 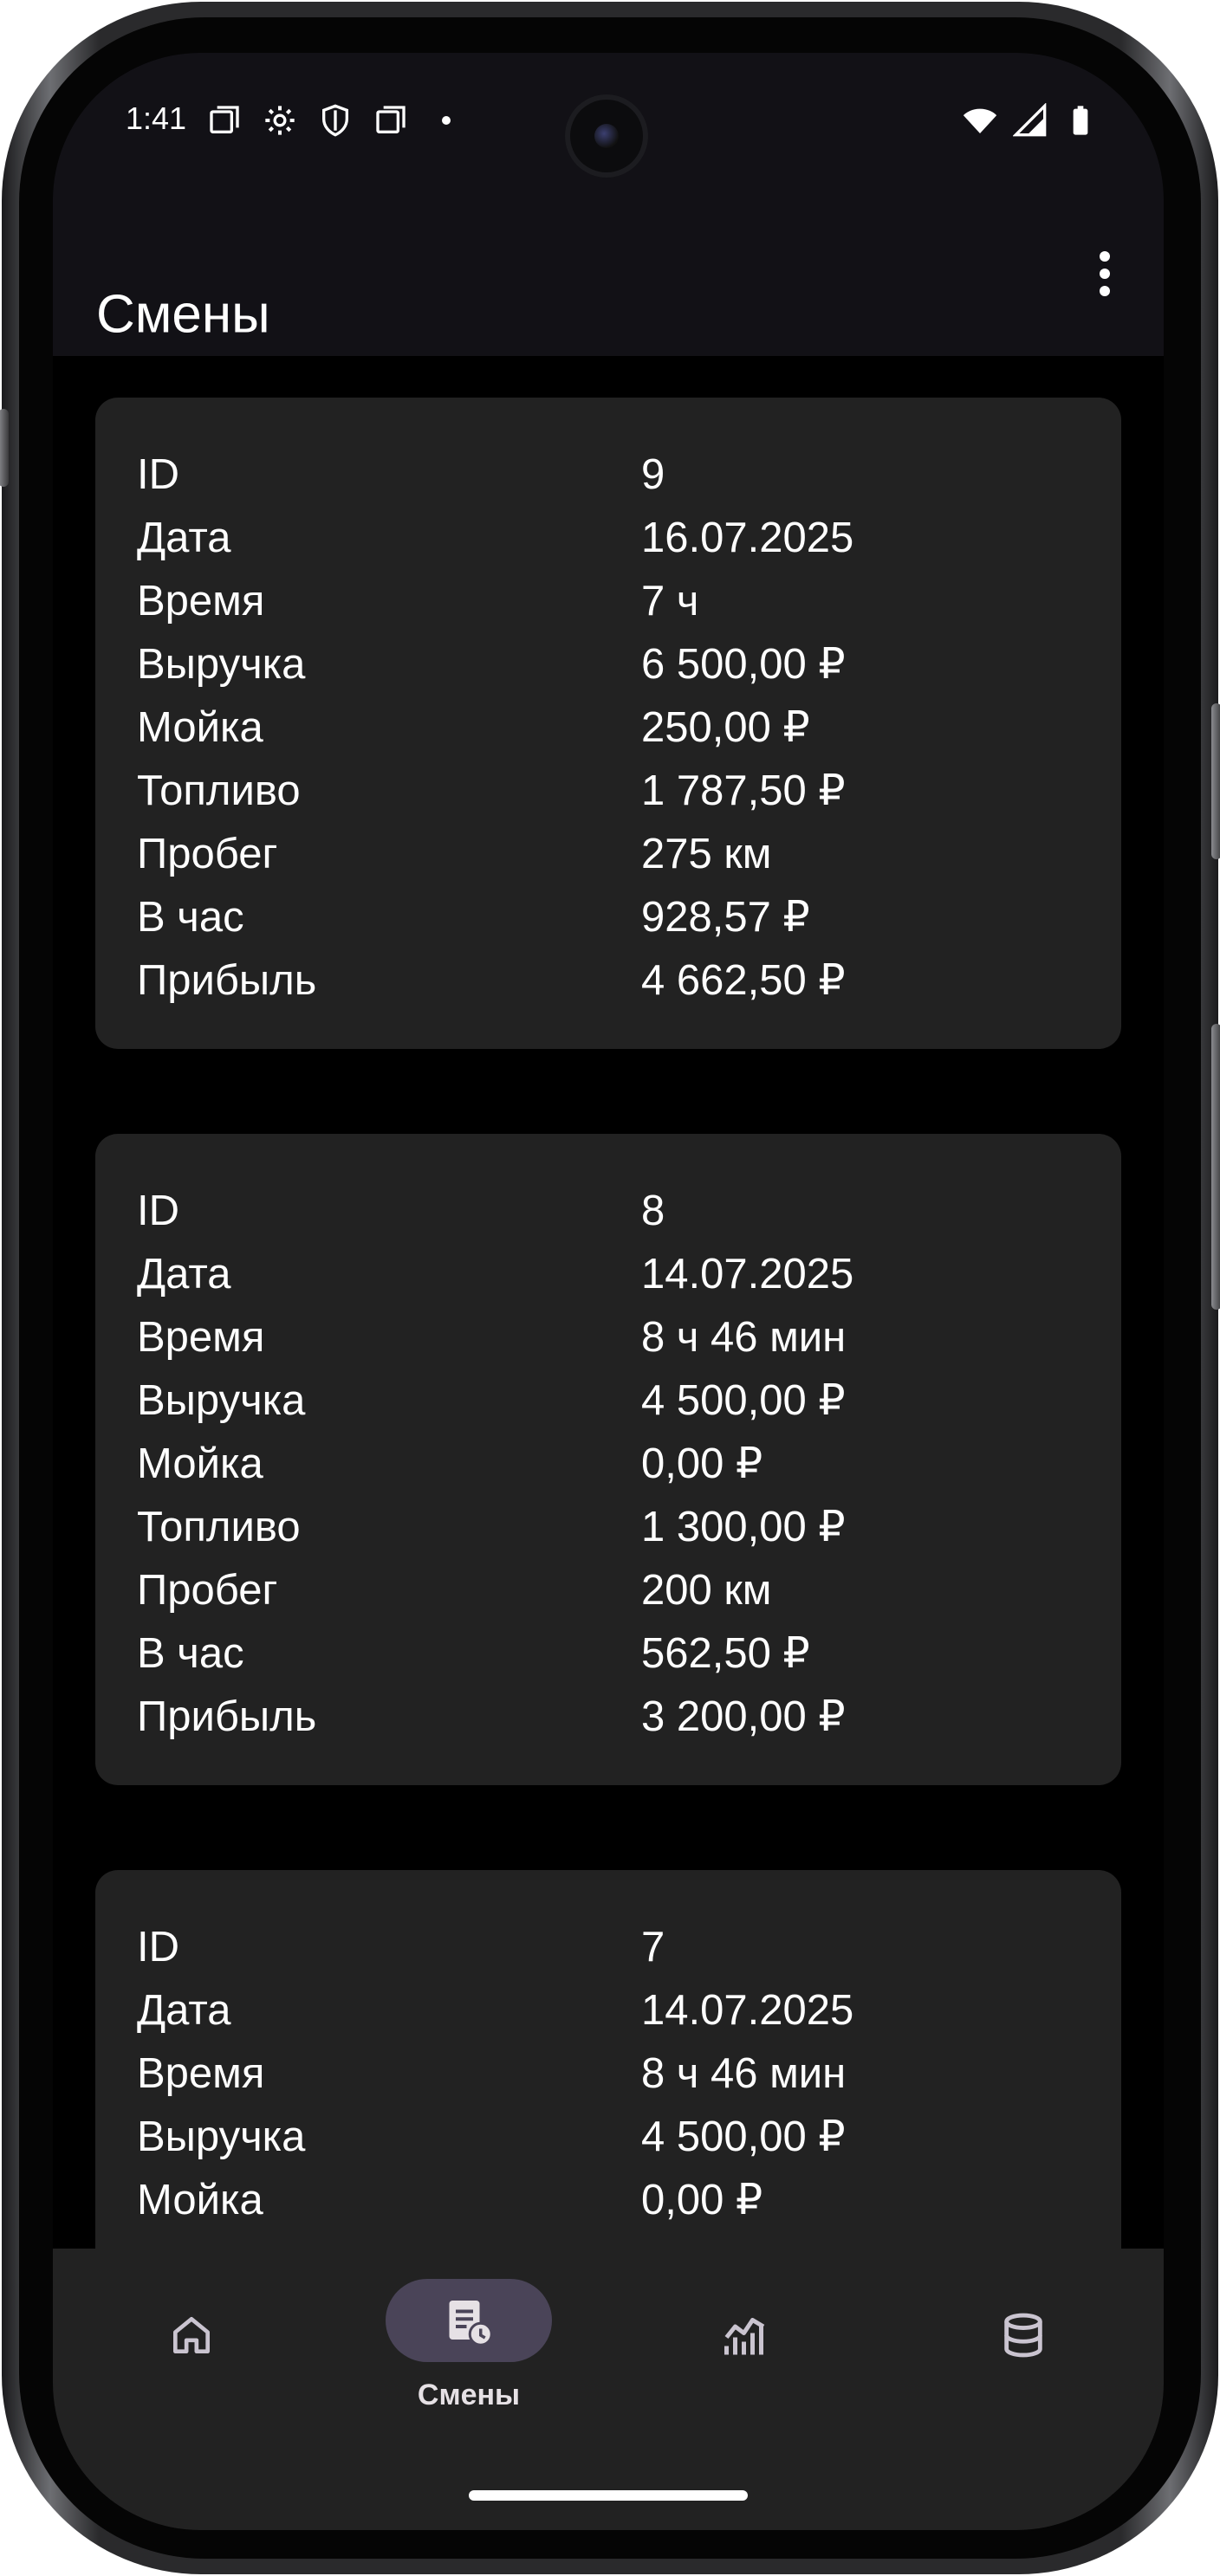 I want to click on shift-row-profit: Прибыль 4 662,50 ₽, so click(x=629, y=980).